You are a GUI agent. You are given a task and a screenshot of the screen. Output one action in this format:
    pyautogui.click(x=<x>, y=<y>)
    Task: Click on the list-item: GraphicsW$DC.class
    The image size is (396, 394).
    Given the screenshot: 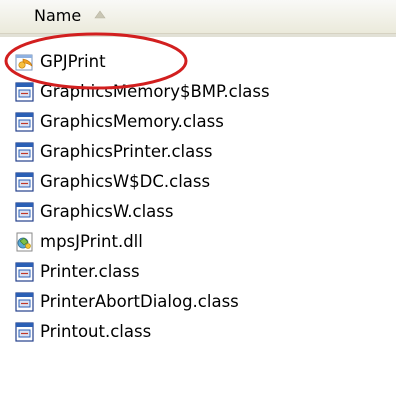 What is the action you would take?
    pyautogui.click(x=198, y=182)
    